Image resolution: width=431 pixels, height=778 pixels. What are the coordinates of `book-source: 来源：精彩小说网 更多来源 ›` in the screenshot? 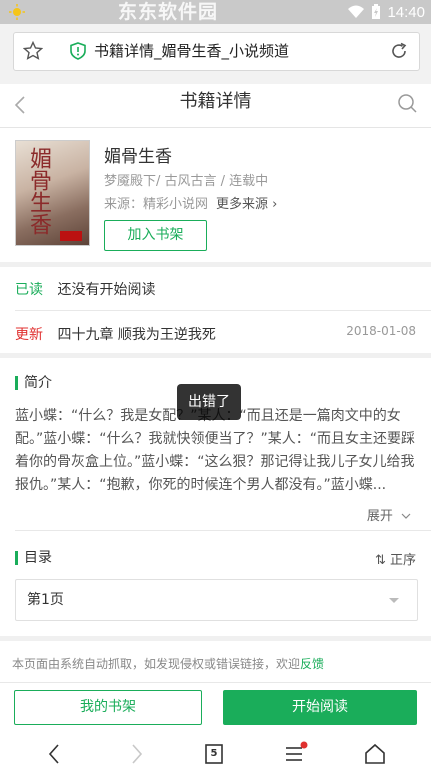 It's located at (190, 202).